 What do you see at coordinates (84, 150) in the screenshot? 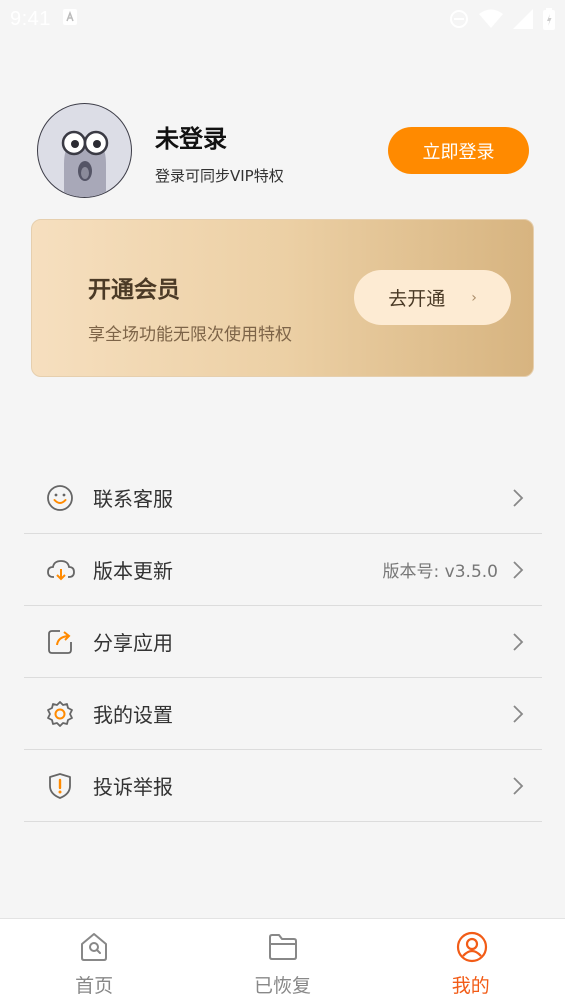
I see `avatar` at bounding box center [84, 150].